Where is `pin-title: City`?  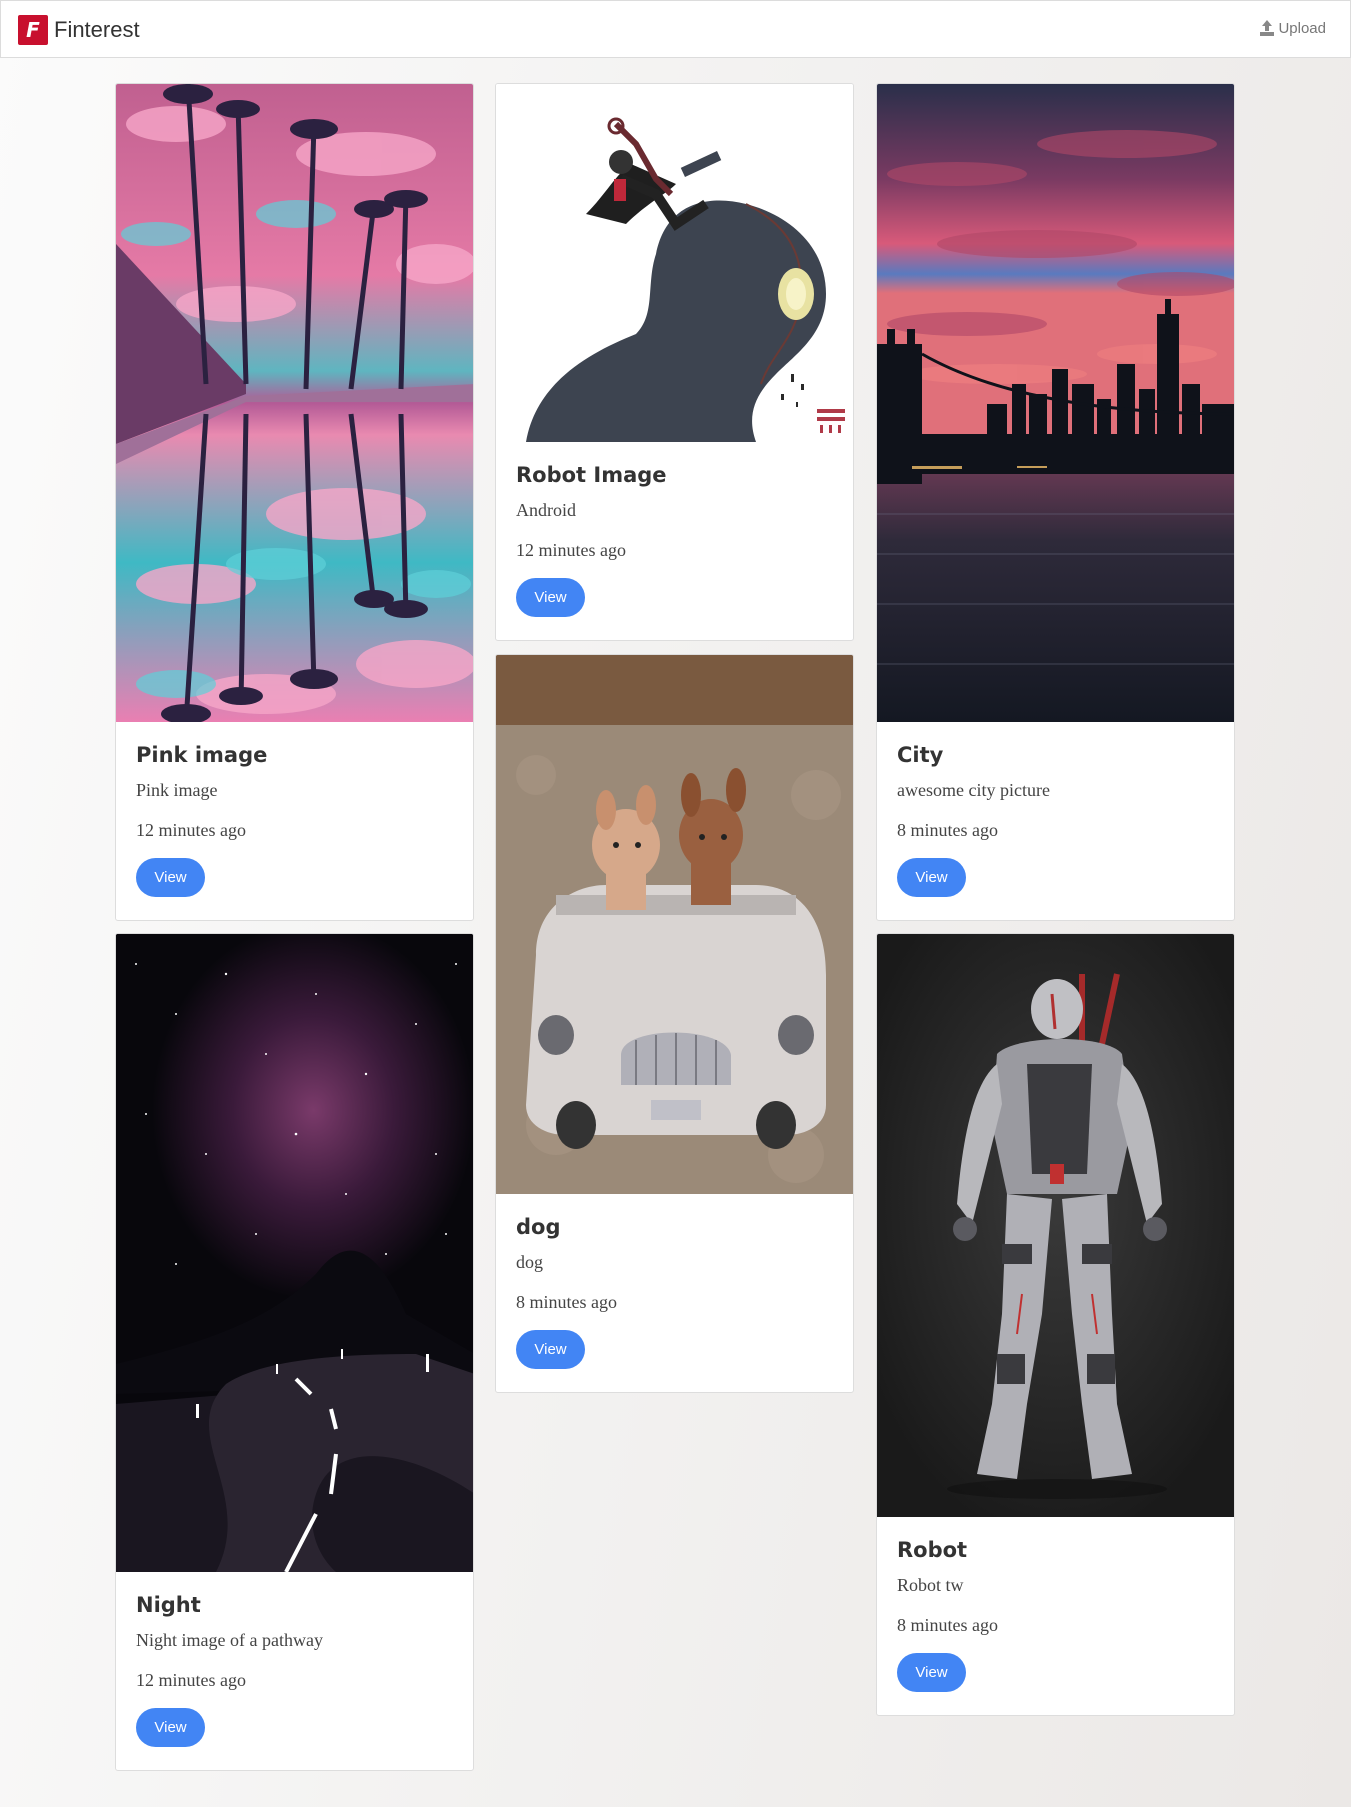 pin-title: City is located at coordinates (920, 755).